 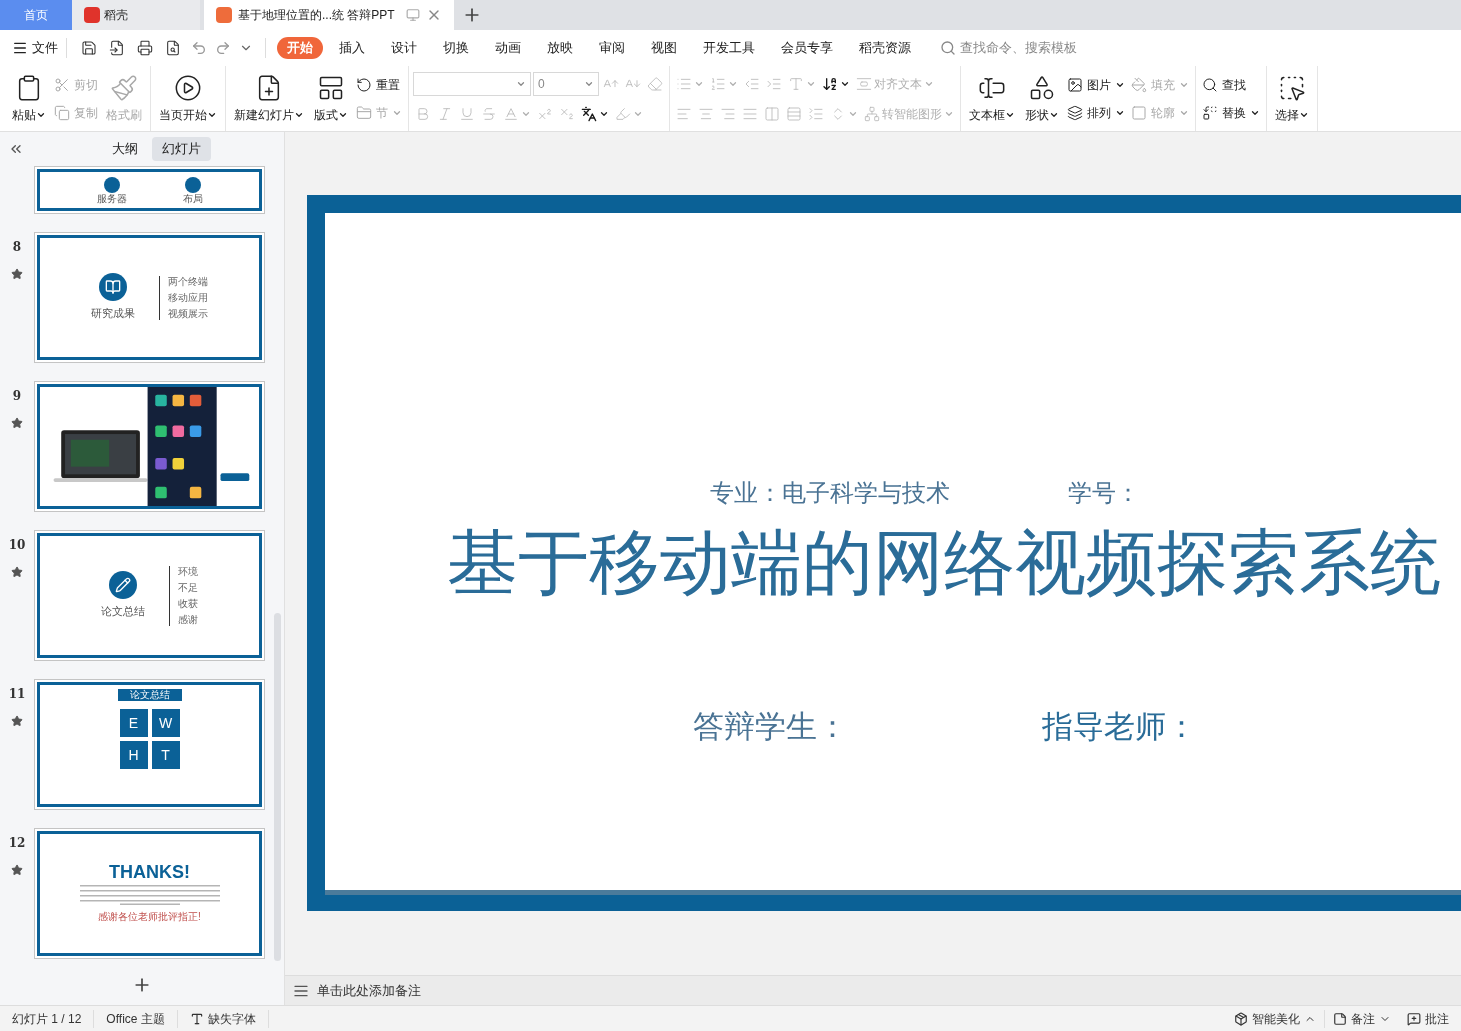 What do you see at coordinates (113, 314) in the screenshot?
I see `slide-heading: 研究成果` at bounding box center [113, 314].